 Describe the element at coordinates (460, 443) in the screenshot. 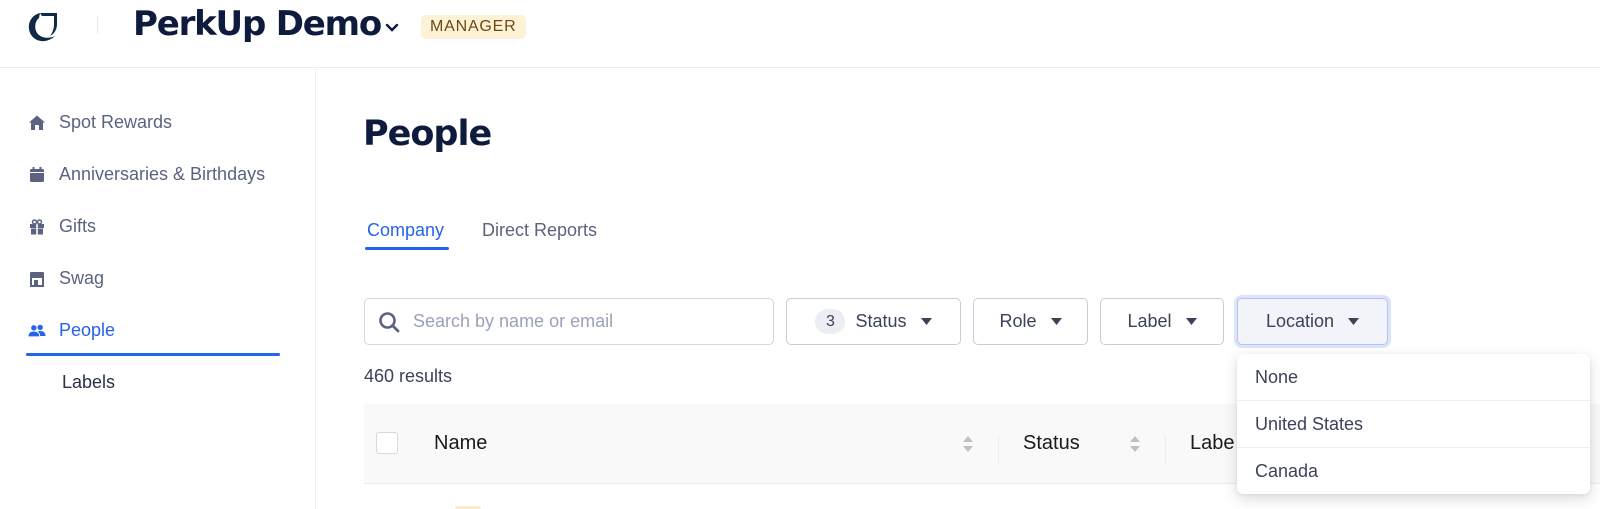

I see `column-header-name: Name` at that location.